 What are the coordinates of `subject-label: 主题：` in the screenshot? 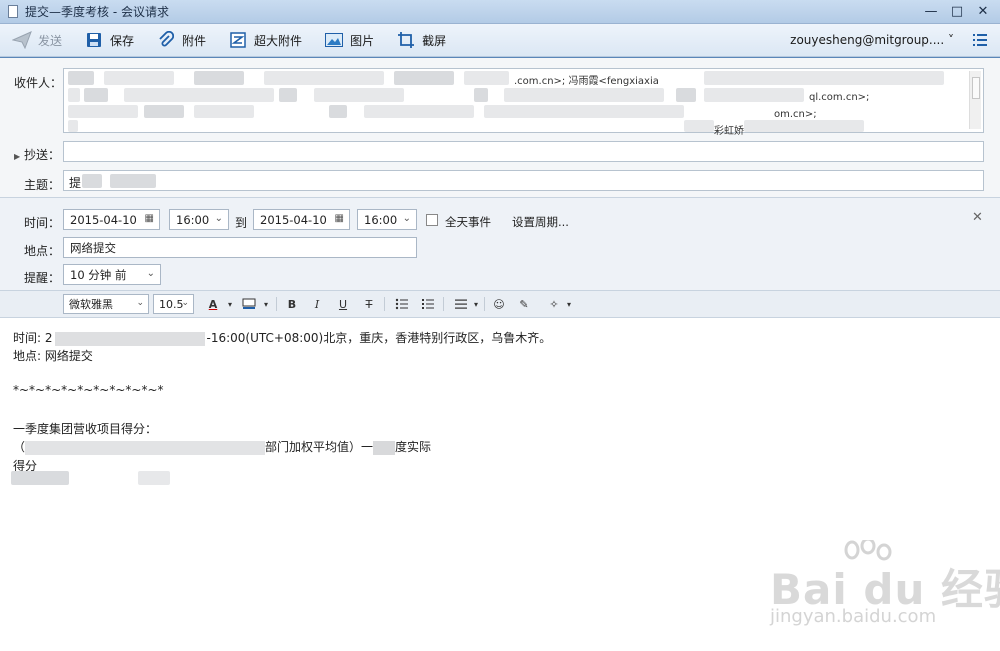 It's located at (42, 185).